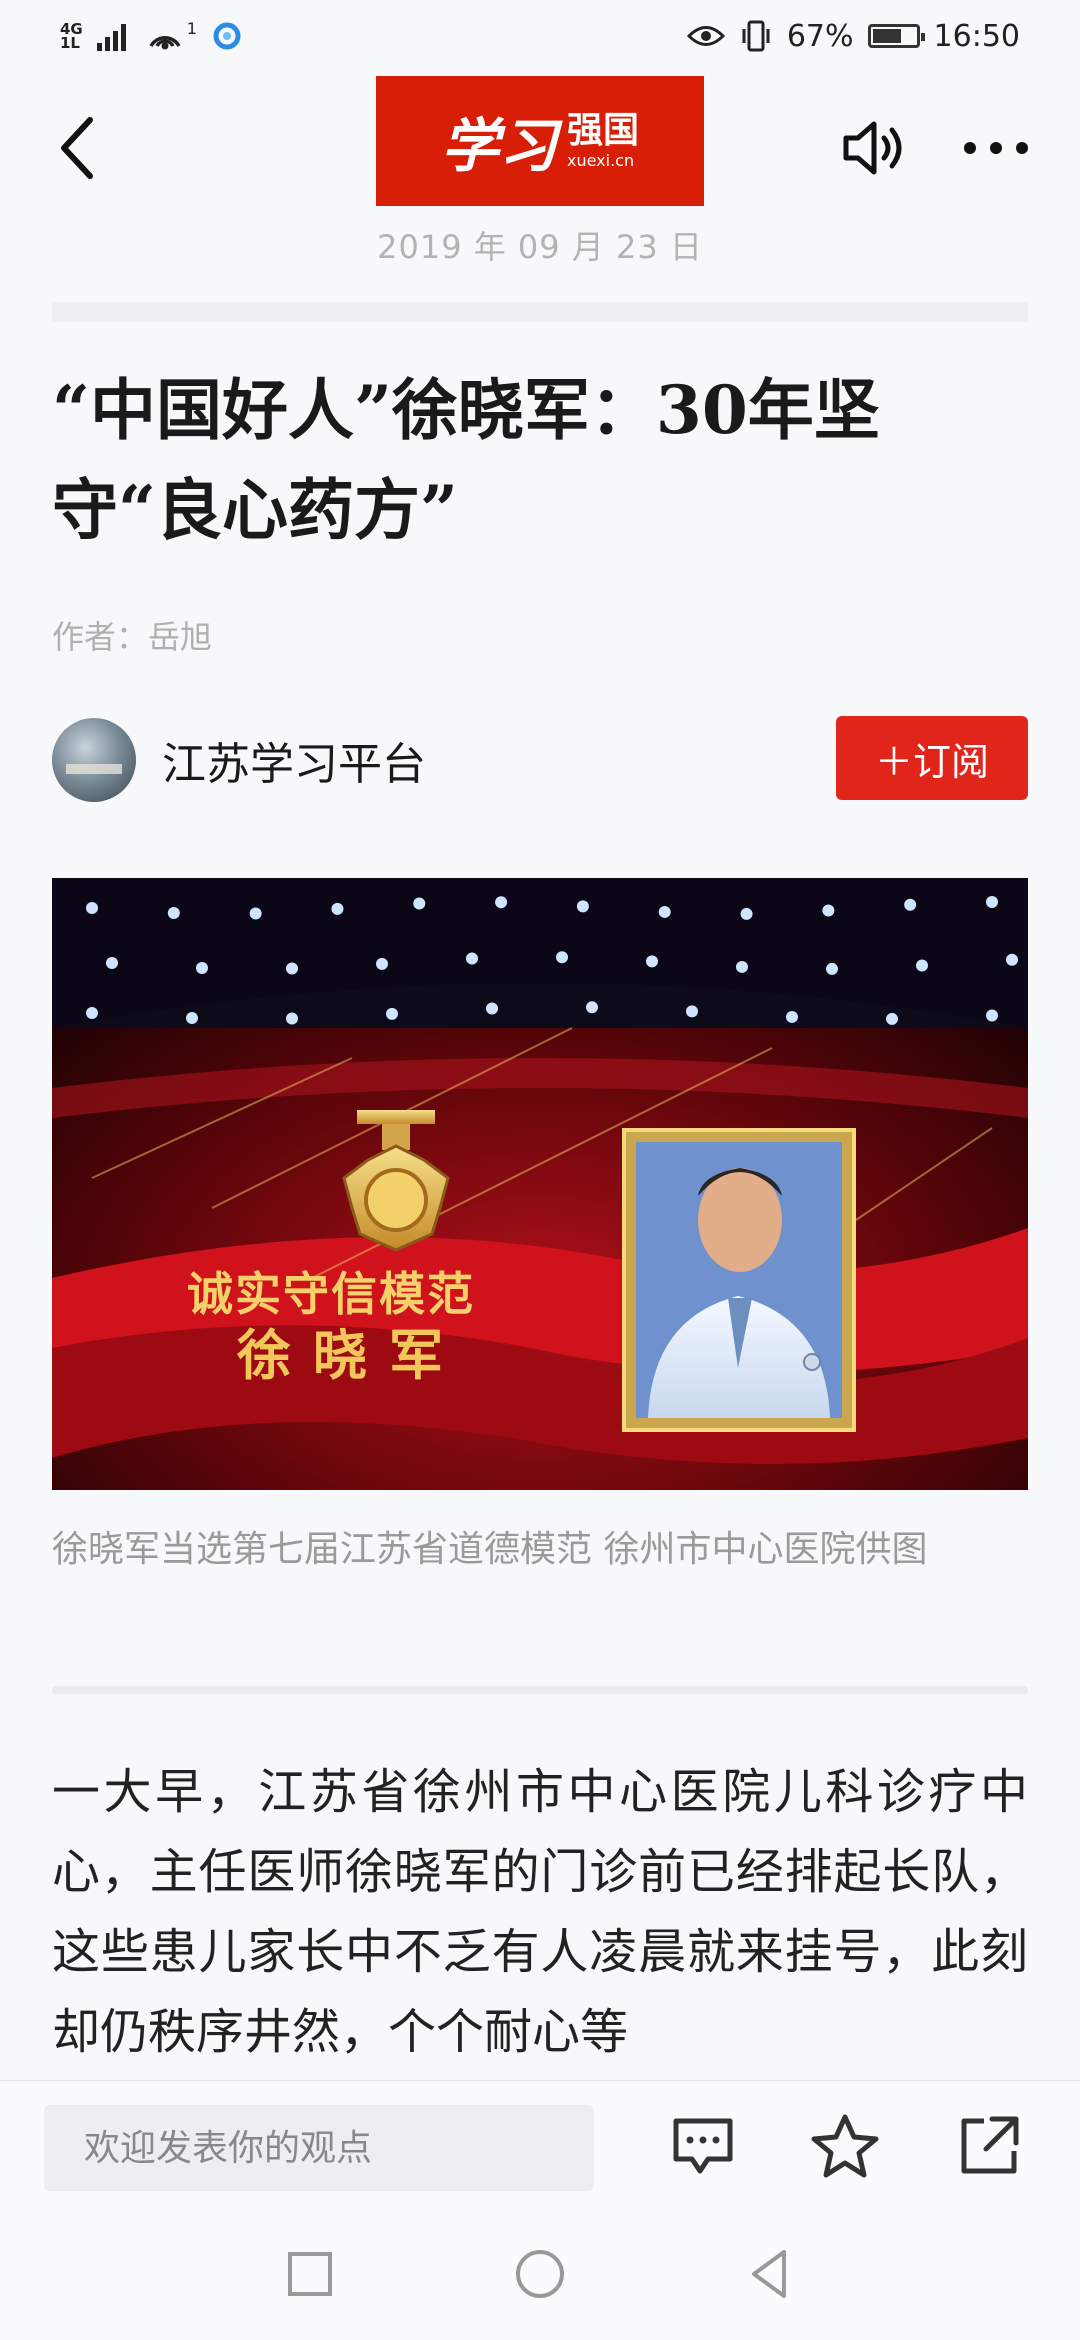  Describe the element at coordinates (703, 2146) in the screenshot. I see `comment-icon` at that location.